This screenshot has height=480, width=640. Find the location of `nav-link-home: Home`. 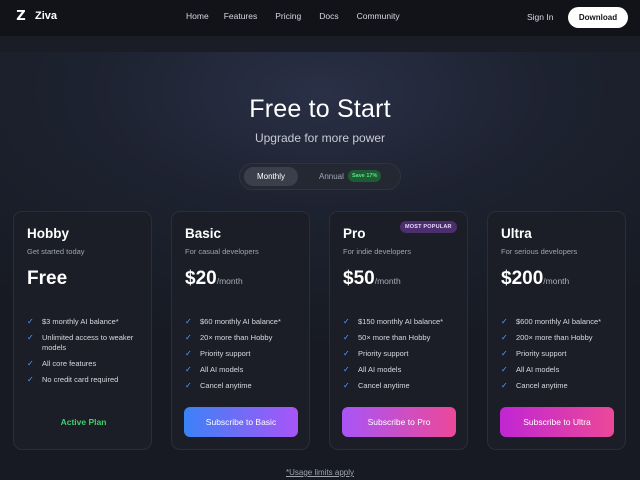

nav-link-home: Home is located at coordinates (197, 16).